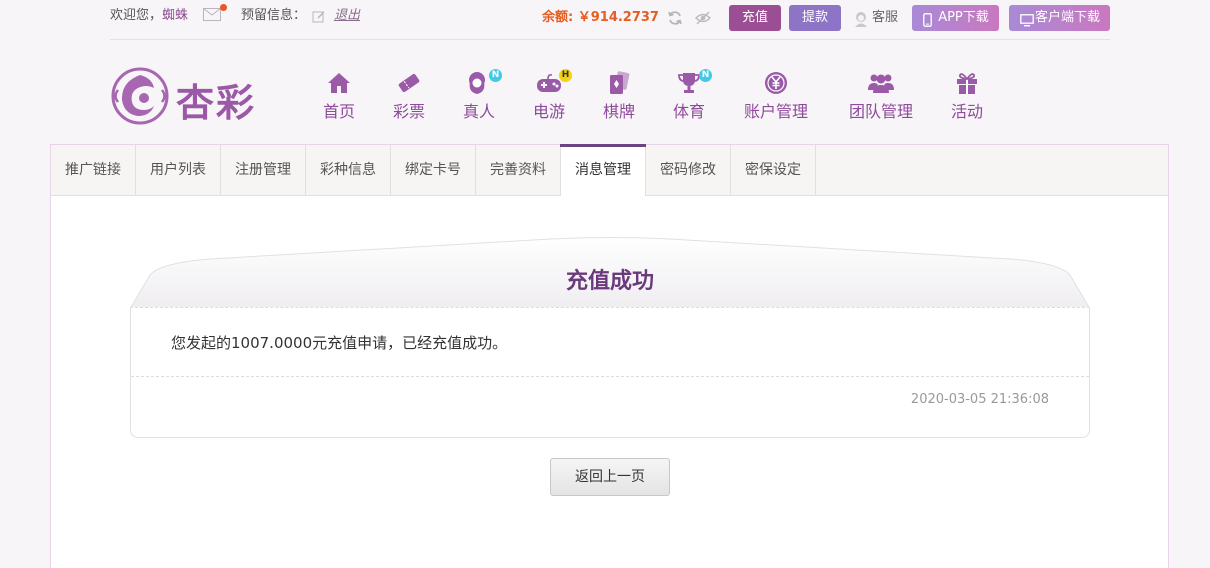 This screenshot has height=568, width=1210. Describe the element at coordinates (216, 103) in the screenshot. I see `logo-text: 杏彩` at that location.